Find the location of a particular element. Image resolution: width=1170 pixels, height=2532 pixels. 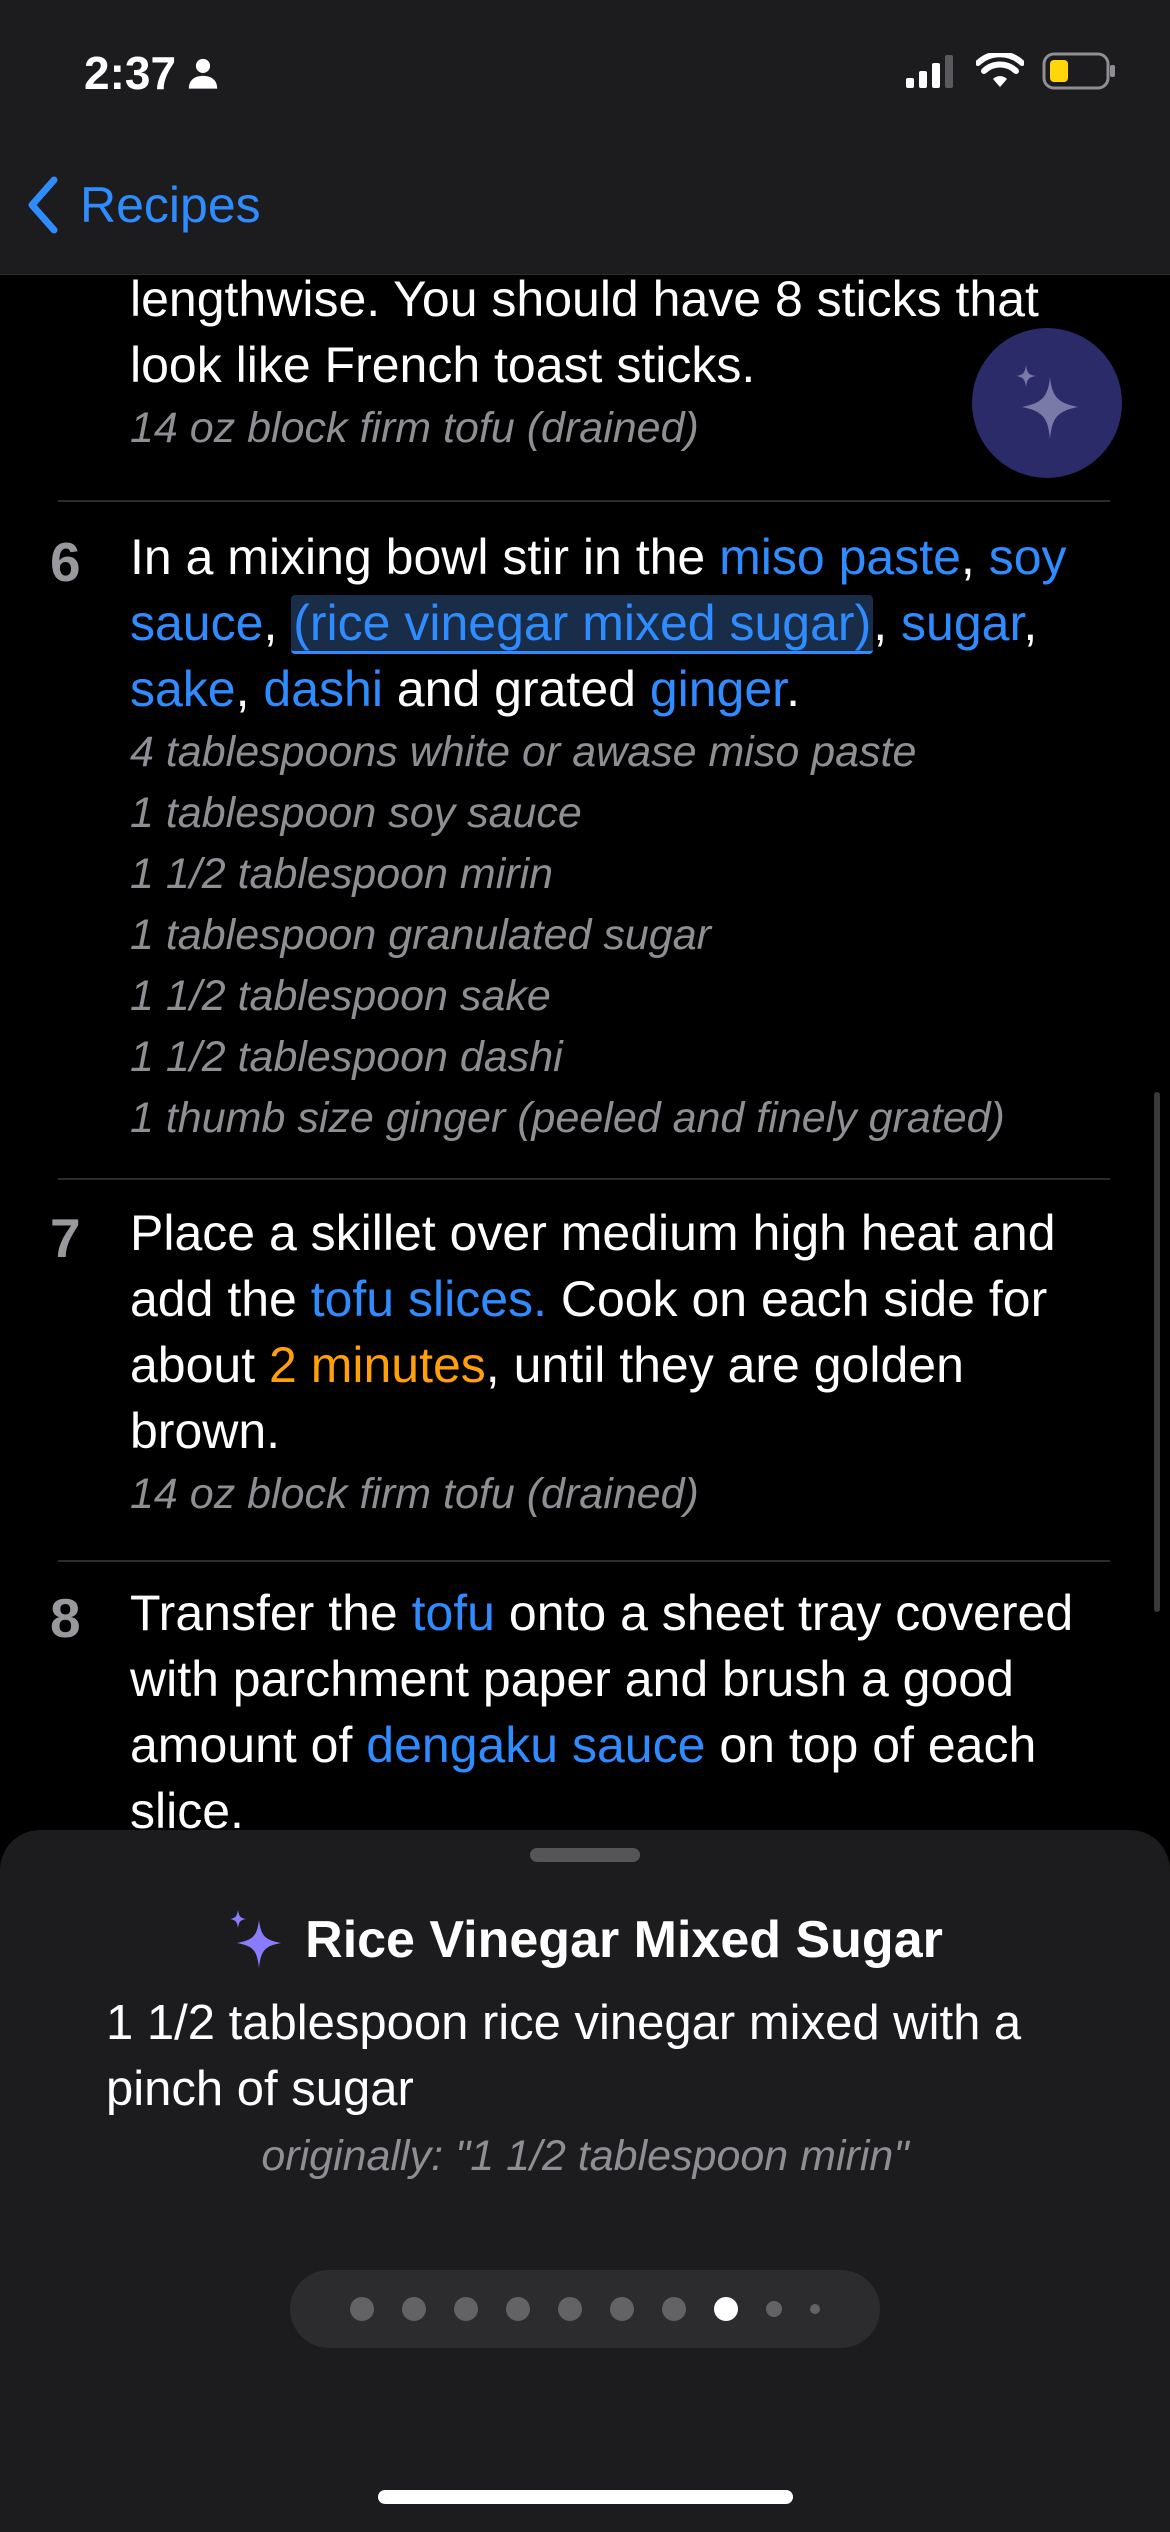

step-7-number: 7 is located at coordinates (65, 1238).